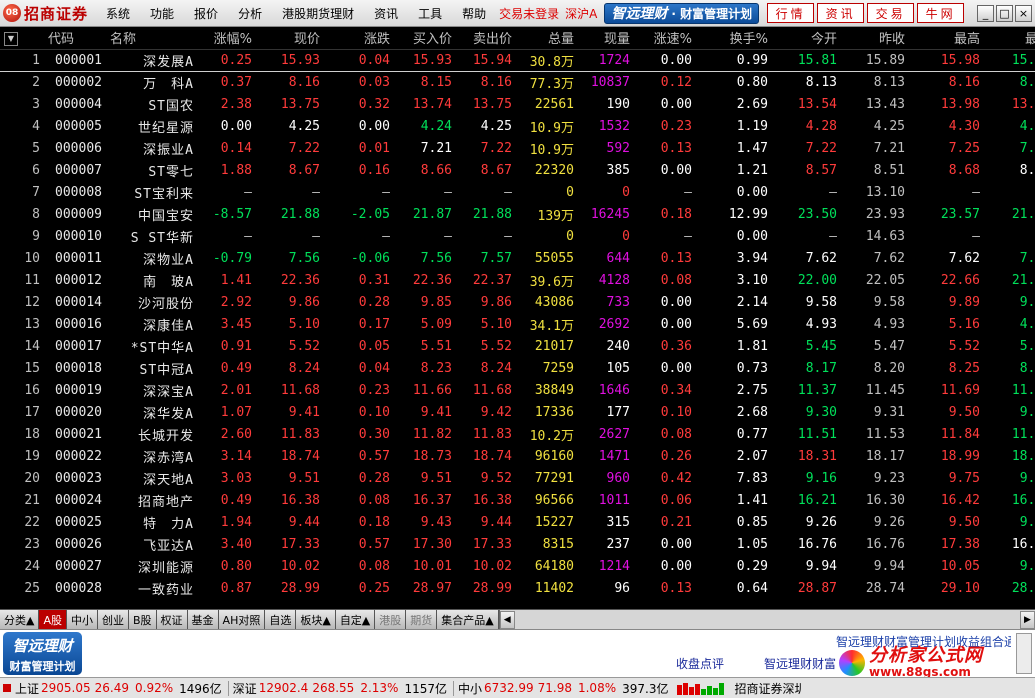 This screenshot has width=1035, height=698. What do you see at coordinates (284, 688) in the screenshot?
I see `sz-index: 12902.4` at bounding box center [284, 688].